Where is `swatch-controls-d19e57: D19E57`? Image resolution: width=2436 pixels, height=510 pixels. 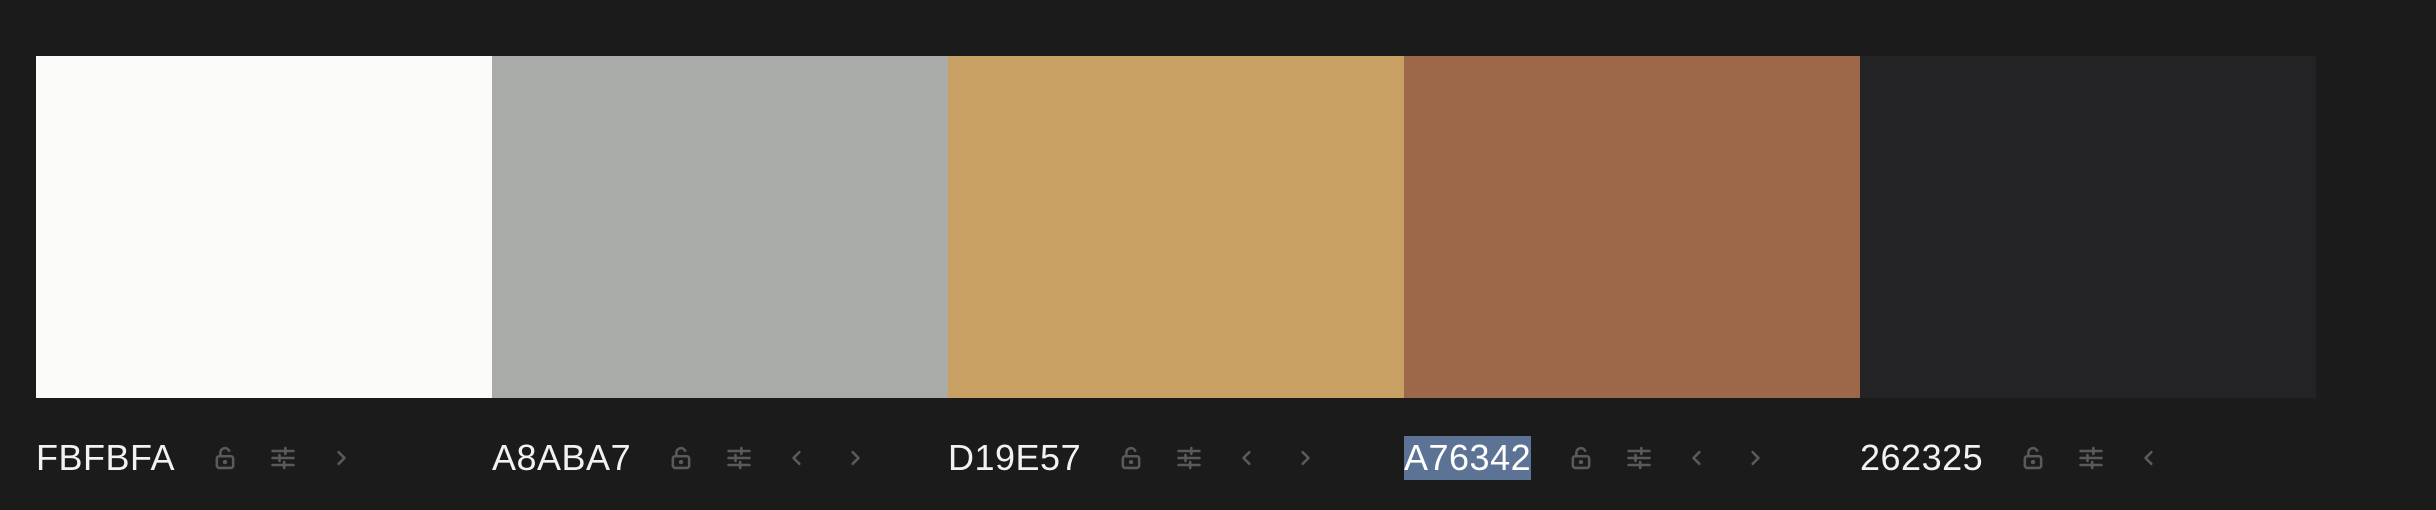
swatch-controls-d19e57: D19E57 is located at coordinates (1176, 458).